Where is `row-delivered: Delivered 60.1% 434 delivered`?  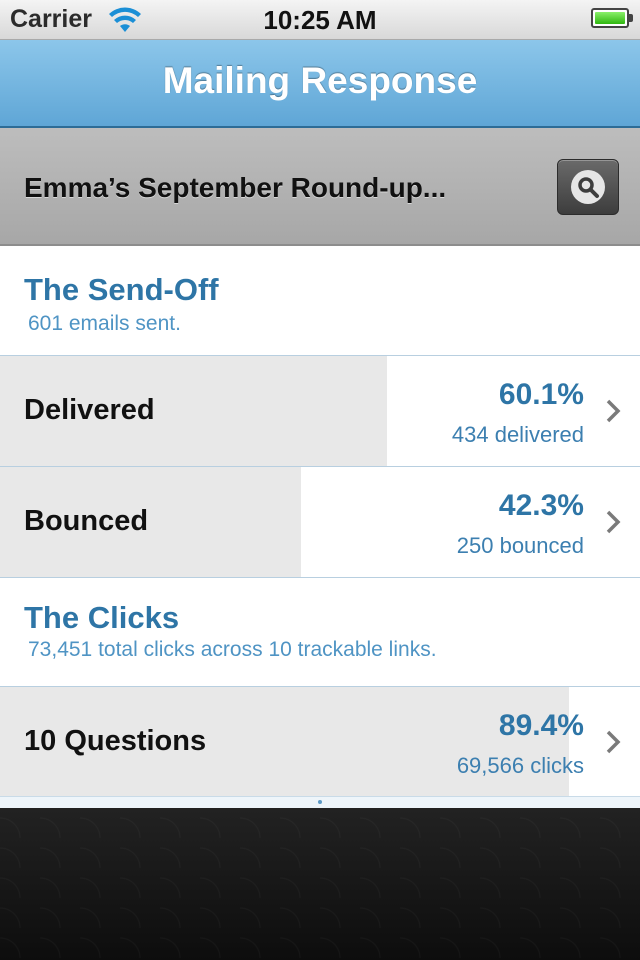 row-delivered: Delivered 60.1% 434 delivered is located at coordinates (320, 411).